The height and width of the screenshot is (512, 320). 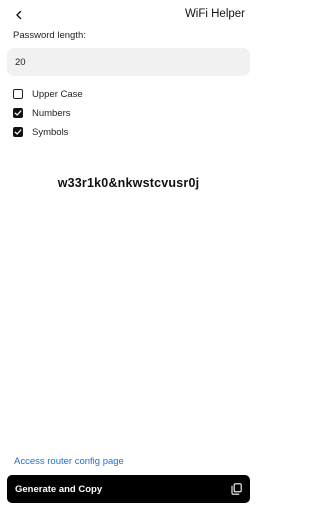 I want to click on numbers-checkbox, so click(x=18, y=113).